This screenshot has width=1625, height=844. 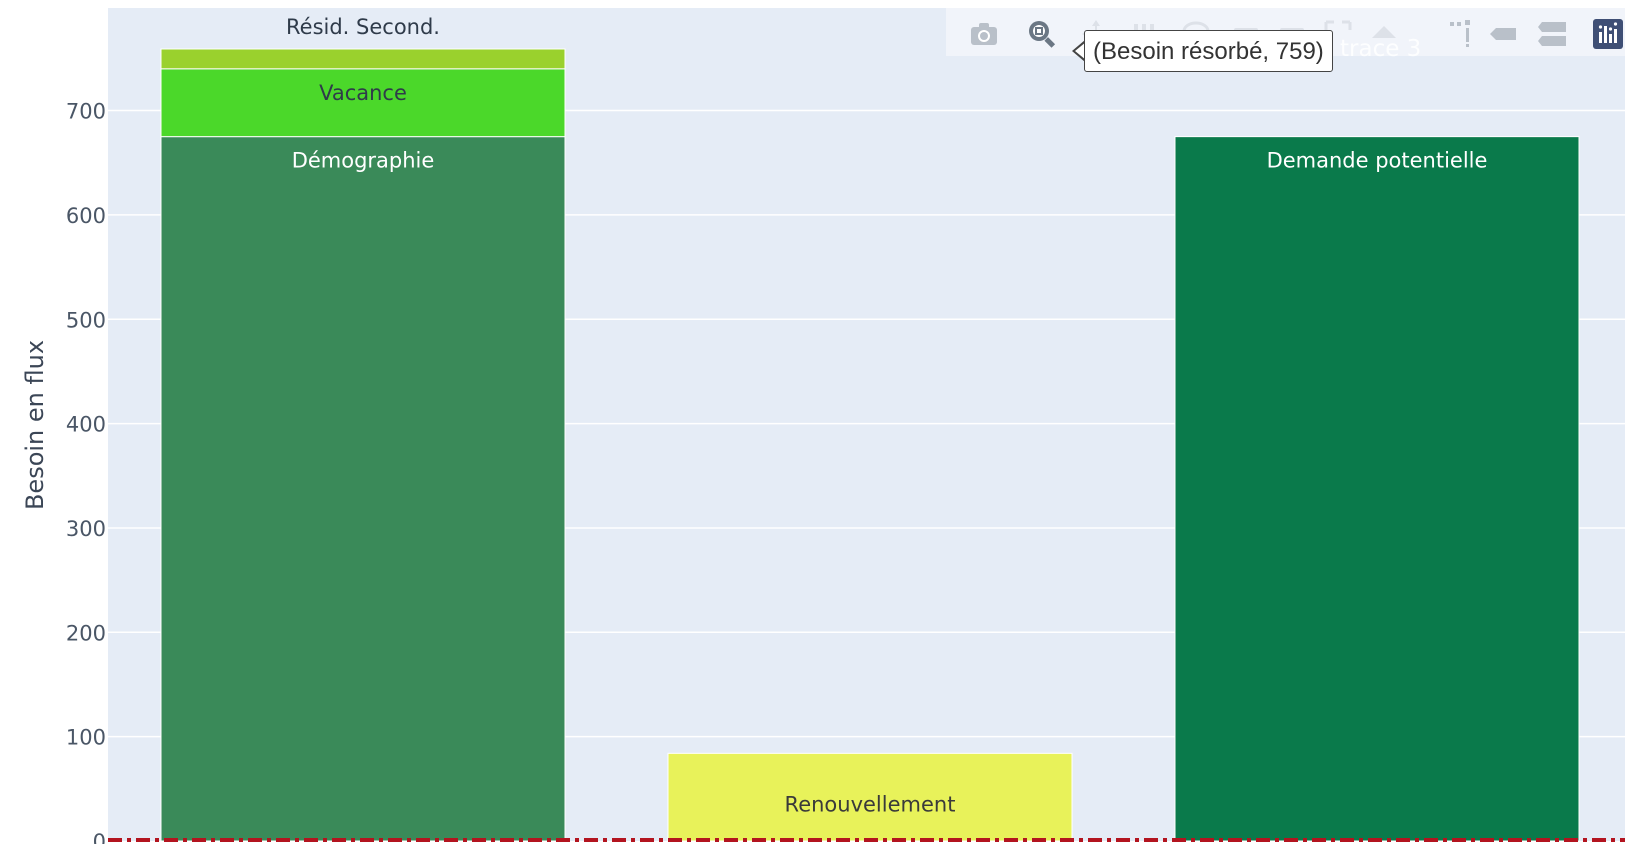 What do you see at coordinates (1552, 34) in the screenshot?
I see `hover-compare-icon` at bounding box center [1552, 34].